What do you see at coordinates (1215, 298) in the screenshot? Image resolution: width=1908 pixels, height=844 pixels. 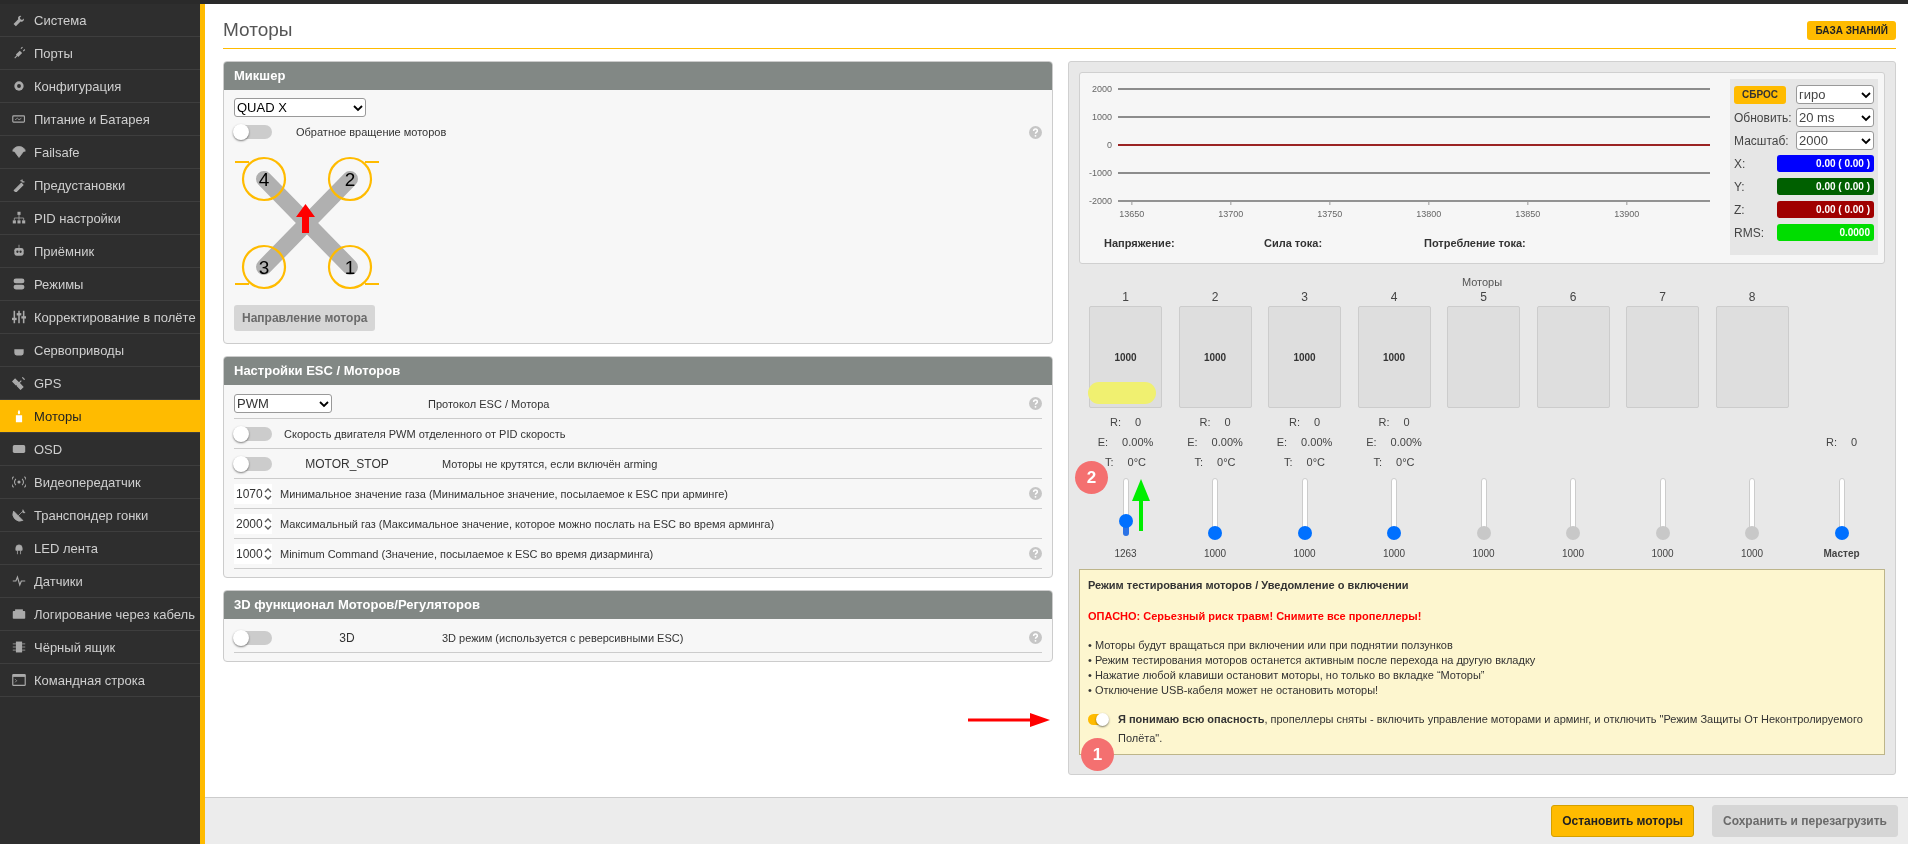 I see `motor-number: 2` at bounding box center [1215, 298].